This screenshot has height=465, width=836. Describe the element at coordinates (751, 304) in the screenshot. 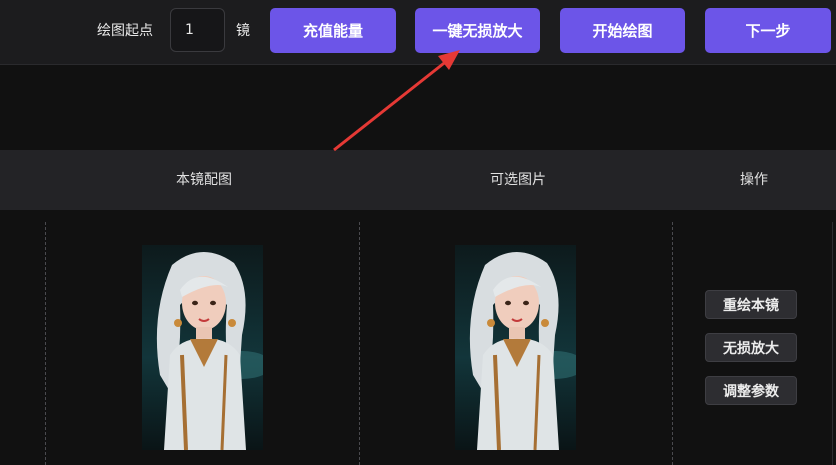

I see `redraw-scene-button: 重绘本镜` at that location.